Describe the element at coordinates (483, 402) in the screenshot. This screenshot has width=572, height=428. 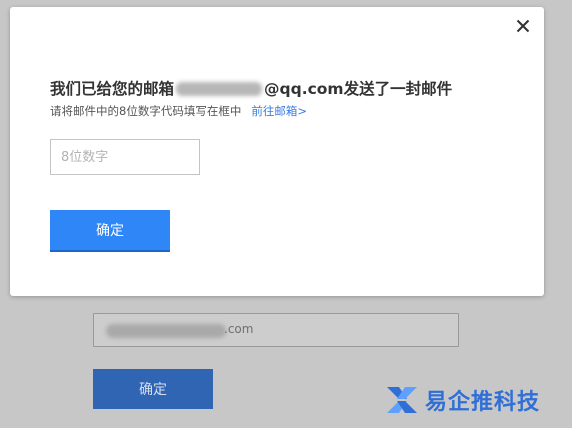
I see `watermark-text: 易企推科技` at that location.